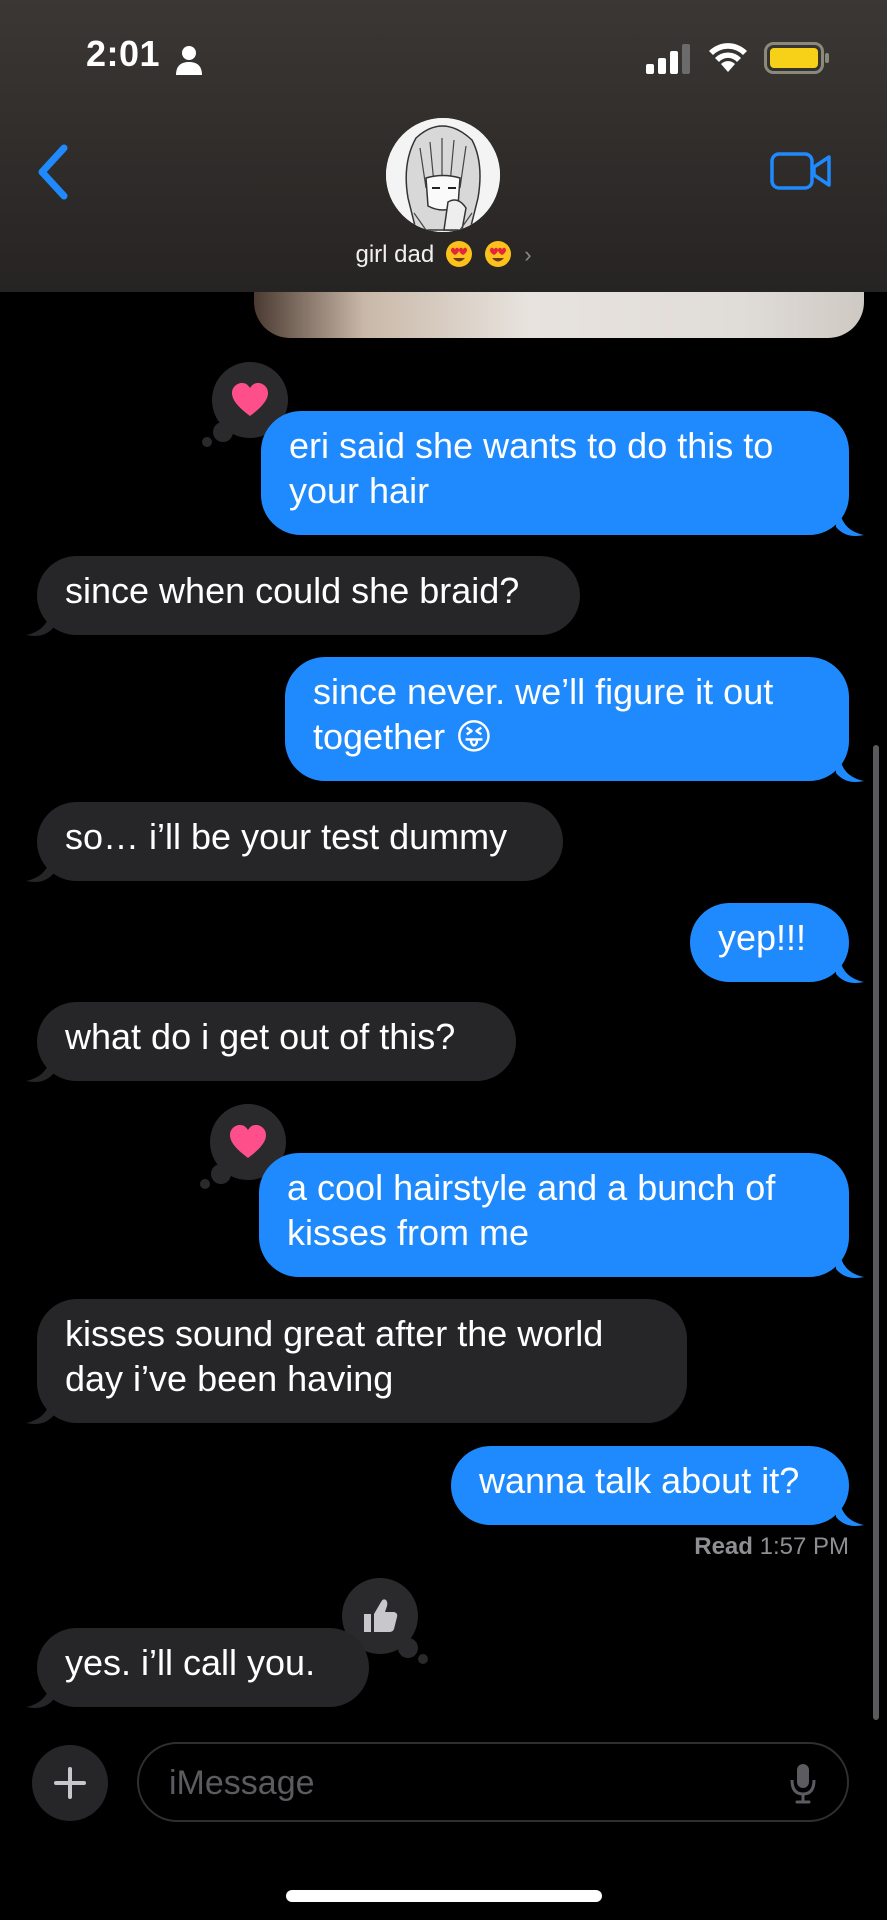  Describe the element at coordinates (668, 59) in the screenshot. I see `signal-icon` at that location.